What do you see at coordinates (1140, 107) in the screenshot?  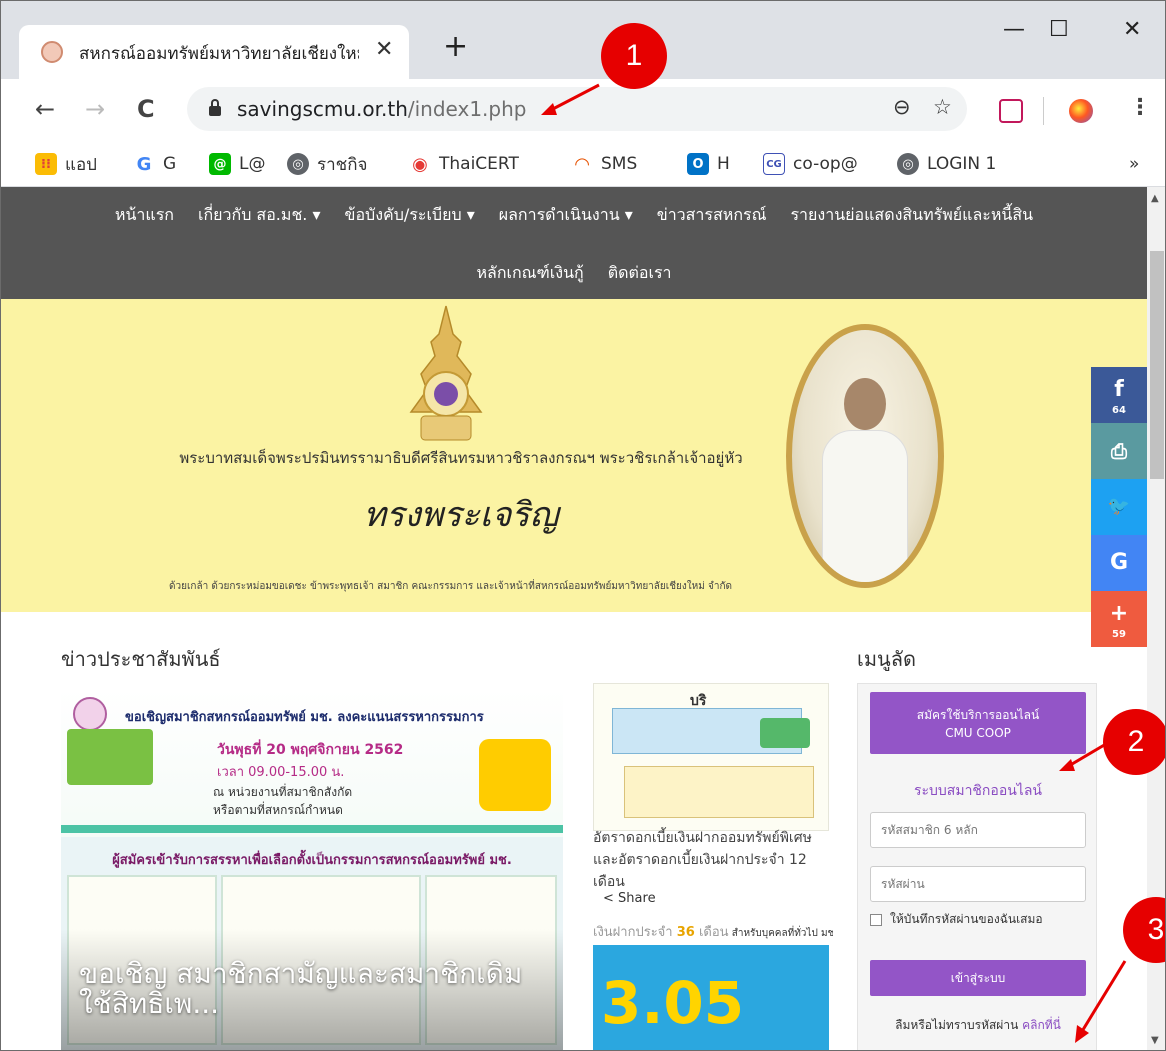 I see `chrome-menu-icon: ⋮` at bounding box center [1140, 107].